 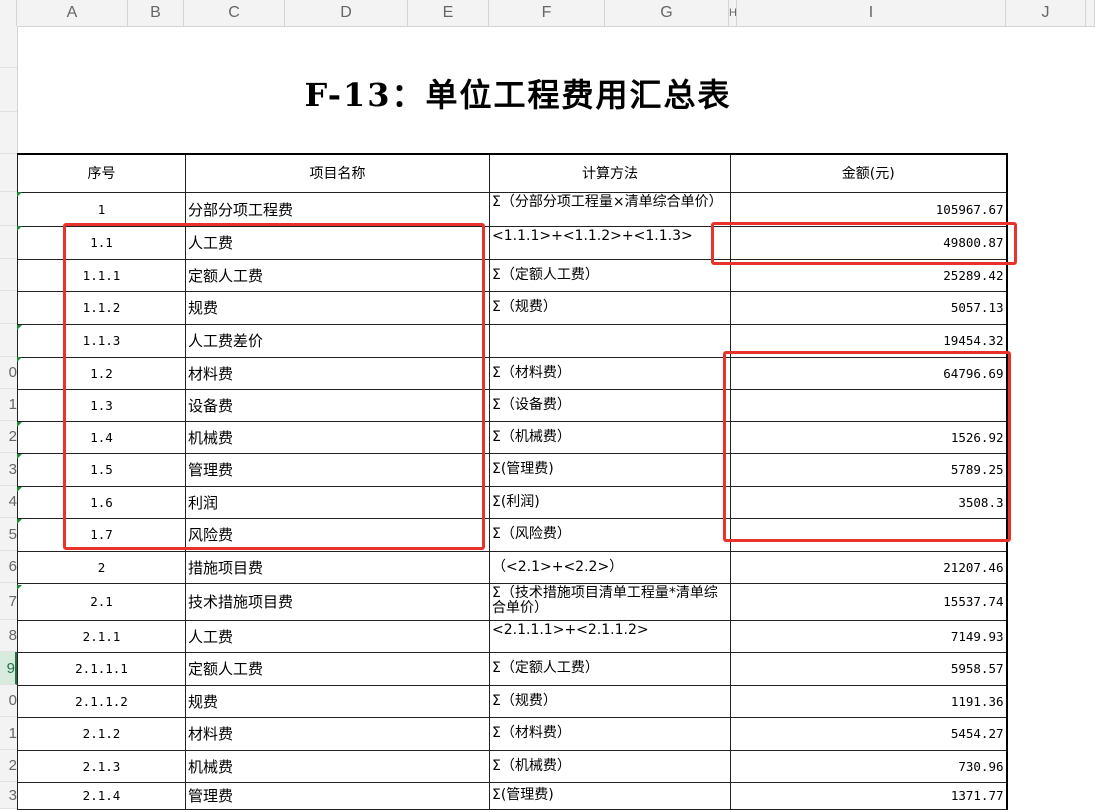 I want to click on column-header-b: B, so click(x=156, y=13).